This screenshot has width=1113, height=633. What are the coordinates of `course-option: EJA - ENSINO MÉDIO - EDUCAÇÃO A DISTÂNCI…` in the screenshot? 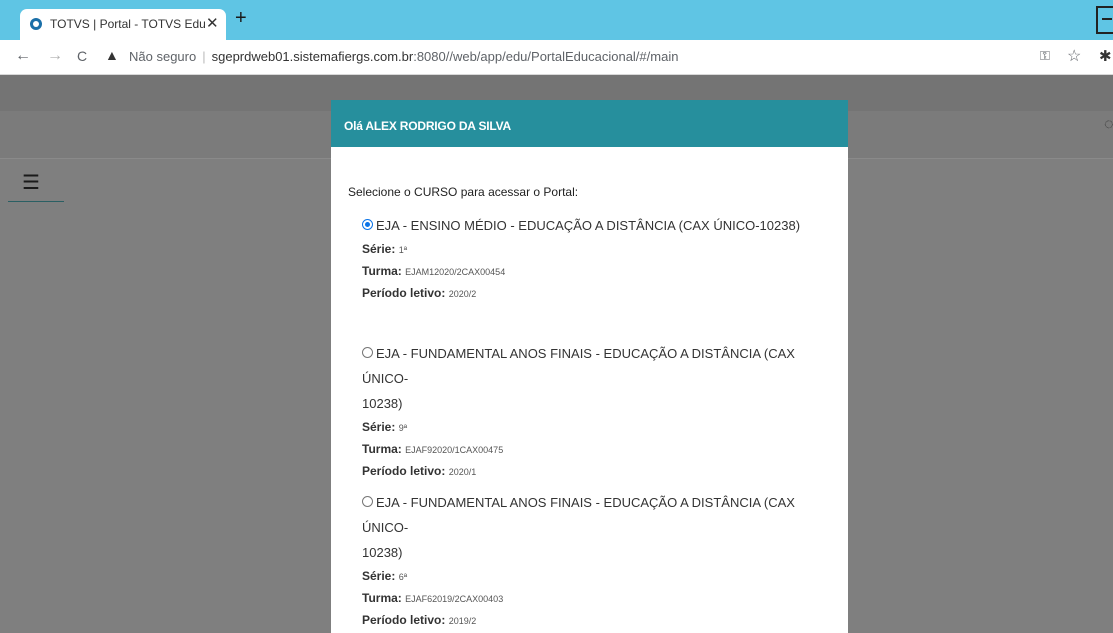 It's located at (592, 258).